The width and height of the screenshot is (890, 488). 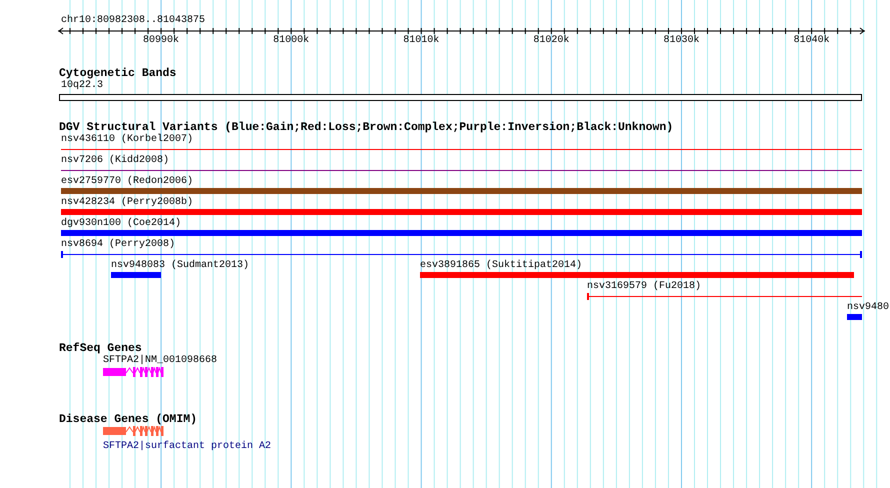 What do you see at coordinates (161, 41) in the screenshot?
I see `tick-label: 80990k` at bounding box center [161, 41].